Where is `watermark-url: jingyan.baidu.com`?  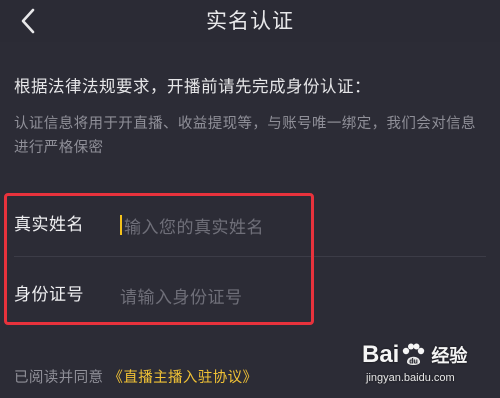
watermark-url: jingyan.baidu.com is located at coordinates (410, 378).